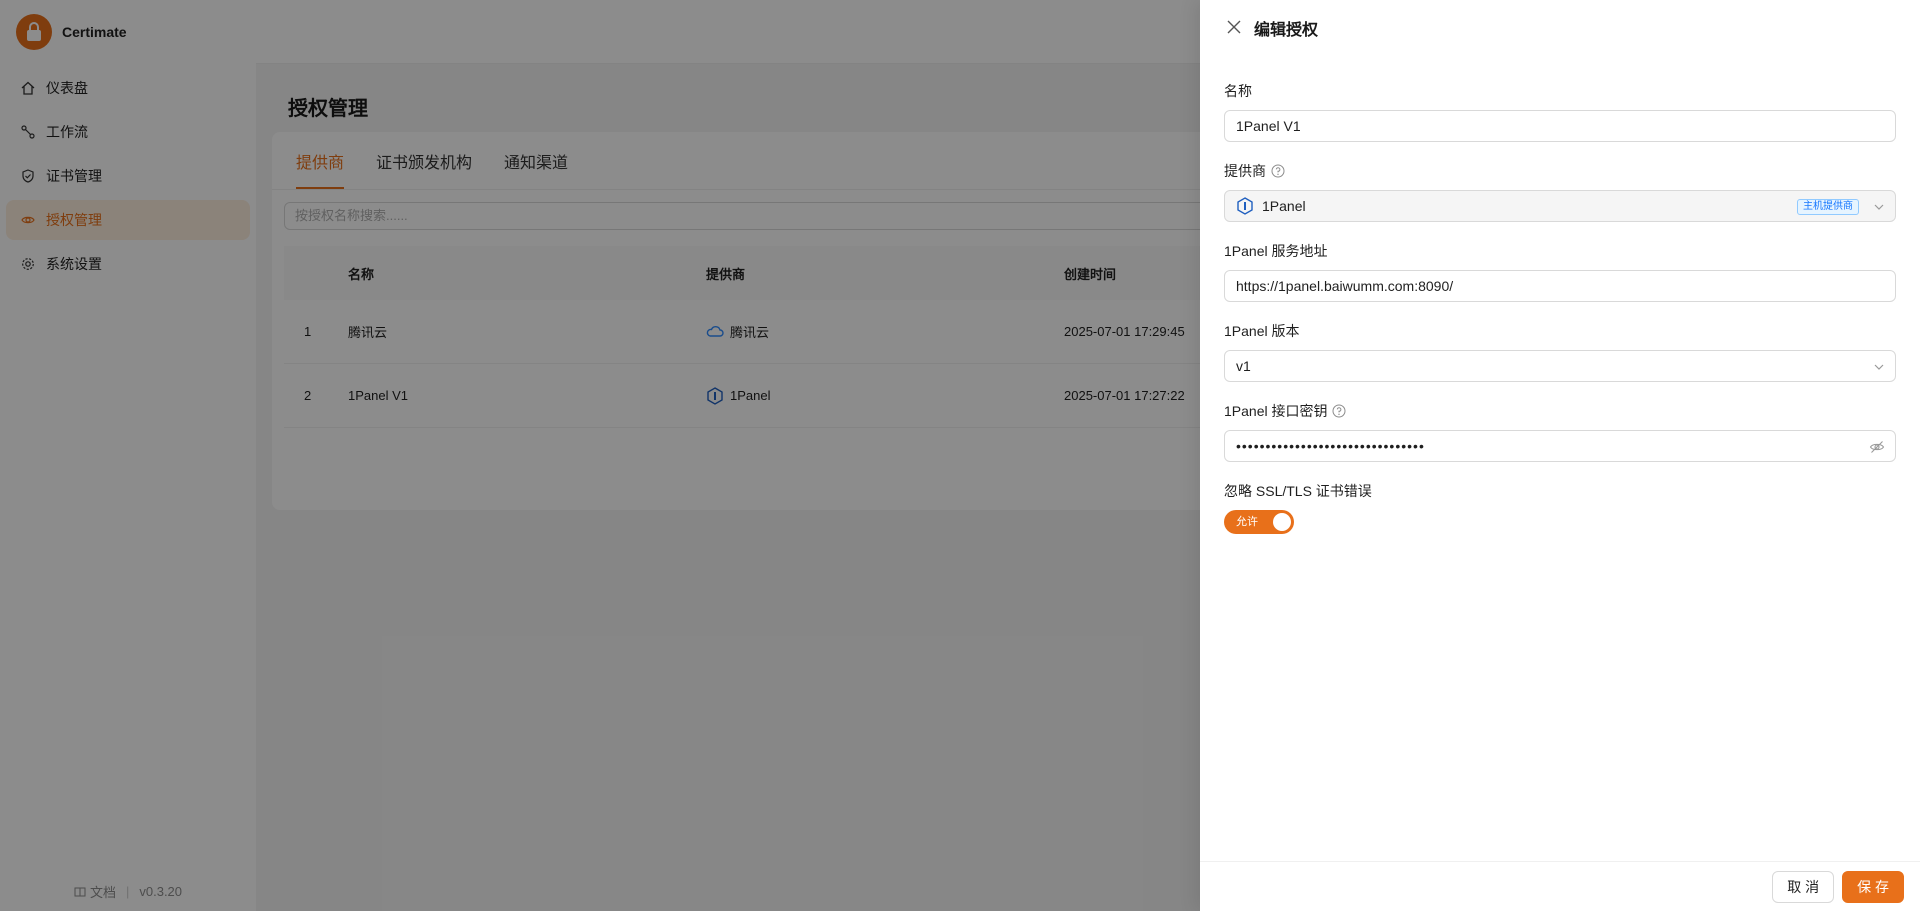  Describe the element at coordinates (1298, 491) in the screenshot. I see `field-label: 忽略 SSL/TLS 证书错误` at that location.